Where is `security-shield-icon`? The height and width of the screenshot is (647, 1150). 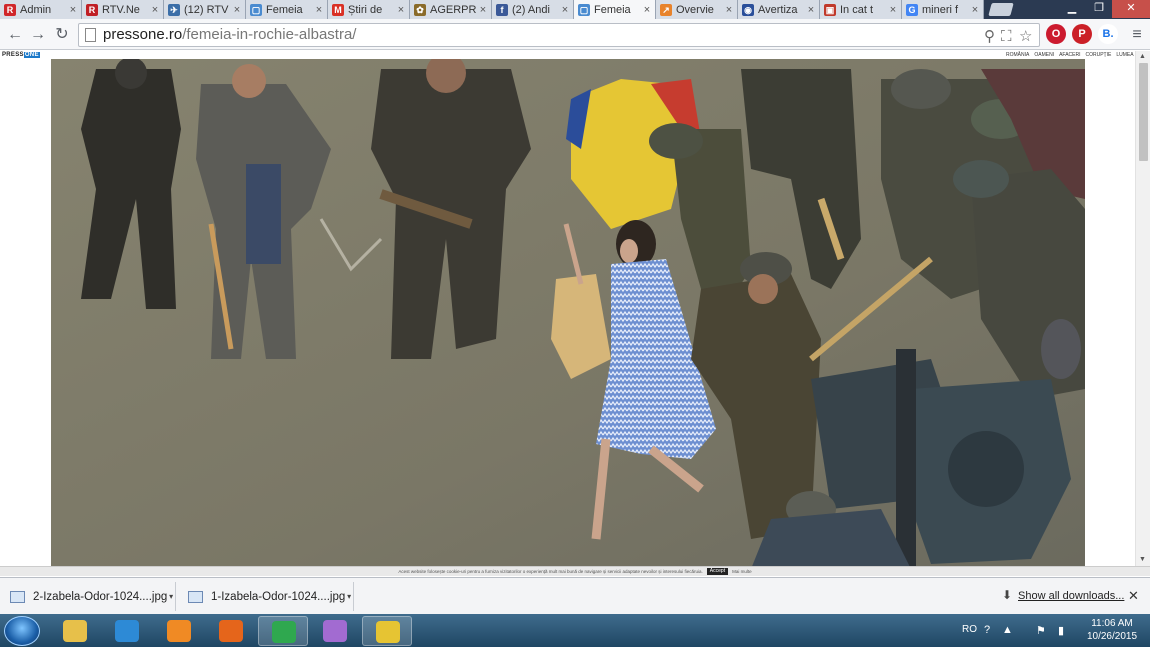 security-shield-icon is located at coordinates (388, 632).